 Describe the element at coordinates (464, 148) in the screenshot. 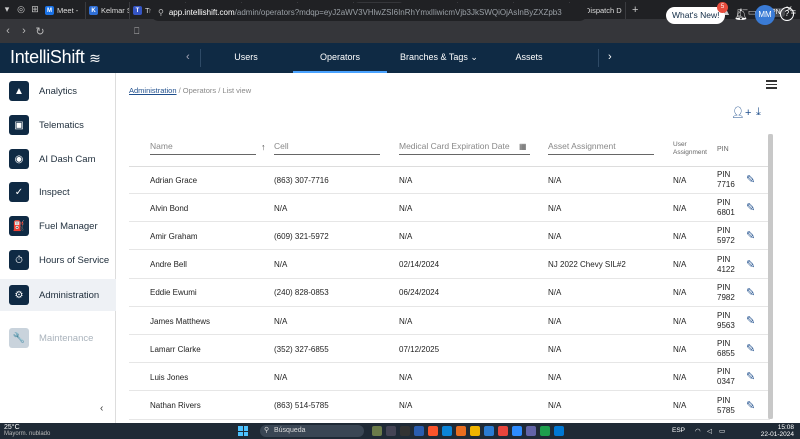

I see `medical-card-filter-field: Medical Card Expiration Date` at that location.